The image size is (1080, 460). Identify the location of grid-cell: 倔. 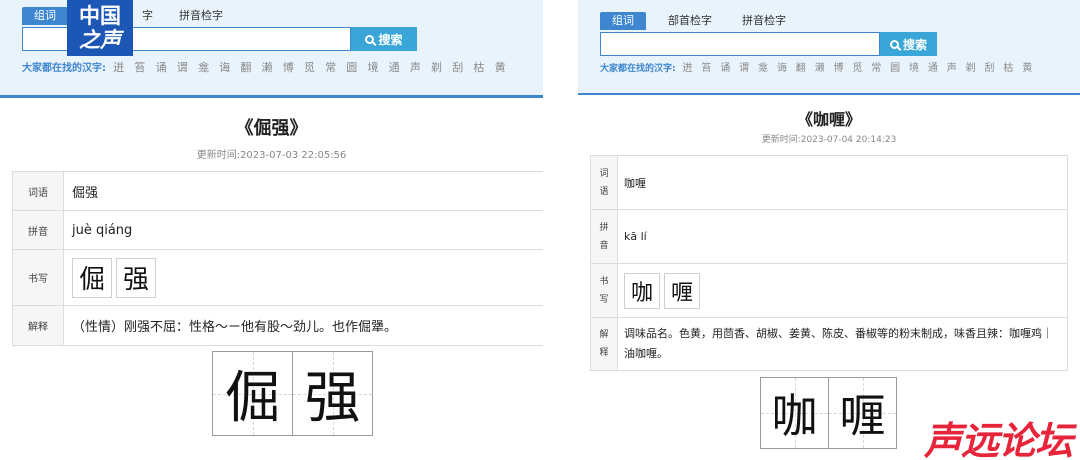
(253, 393).